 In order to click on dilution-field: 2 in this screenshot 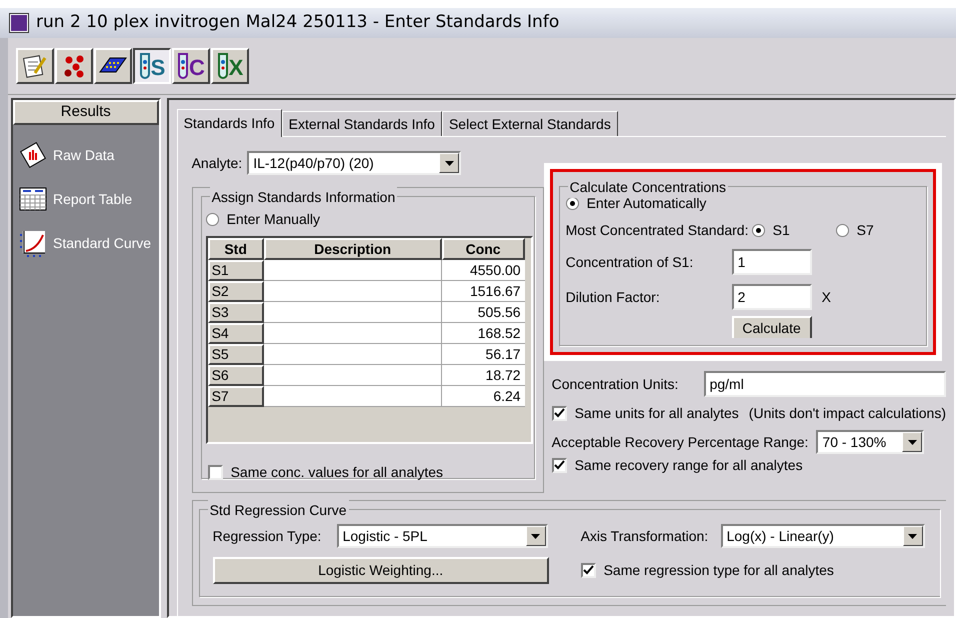, I will do `click(772, 297)`.